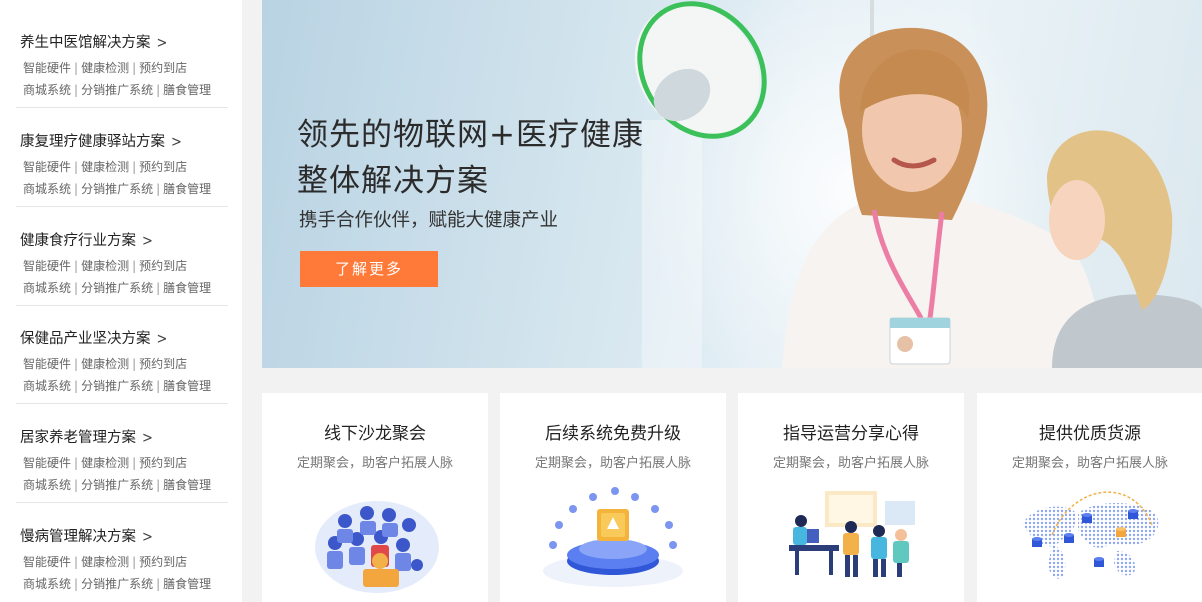 This screenshot has height=602, width=1202. Describe the element at coordinates (377, 547) in the screenshot. I see `crowd-illustration` at that location.